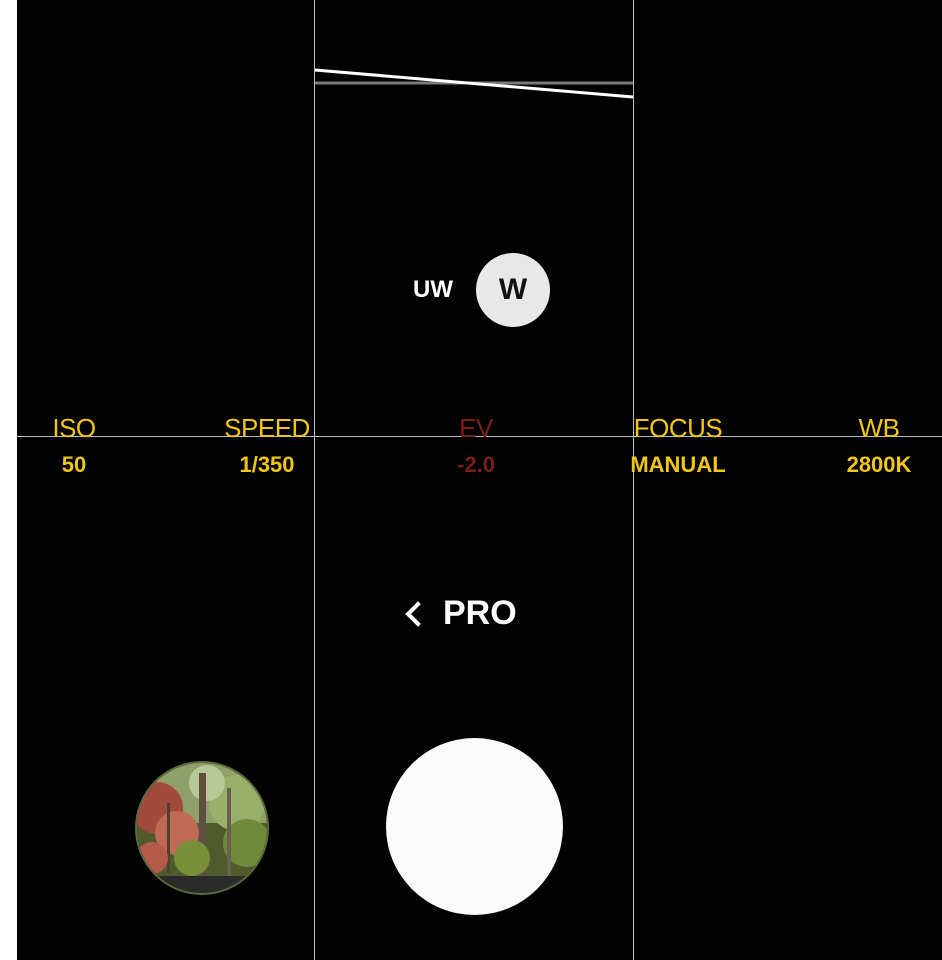  I want to click on pro-param-label: FOCUS, so click(678, 428).